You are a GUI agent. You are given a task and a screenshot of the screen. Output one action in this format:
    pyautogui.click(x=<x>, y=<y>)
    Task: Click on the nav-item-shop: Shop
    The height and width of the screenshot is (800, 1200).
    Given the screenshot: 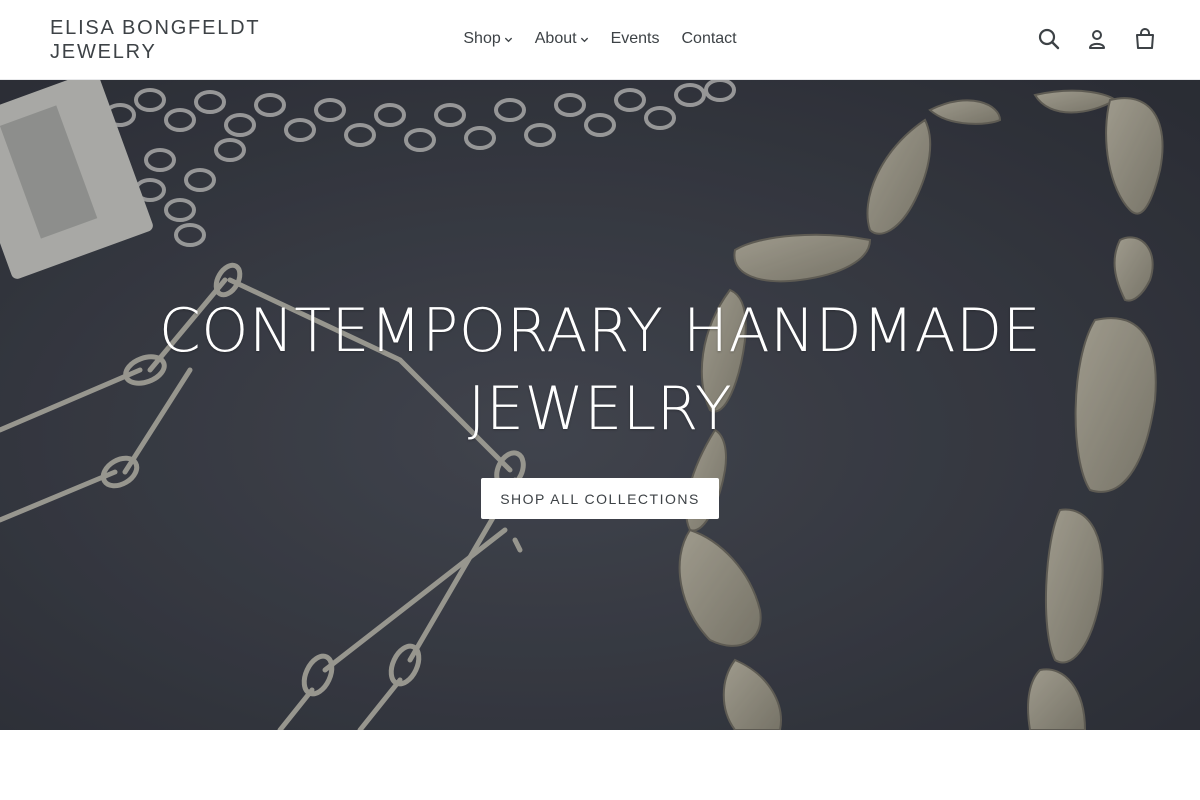 What is the action you would take?
    pyautogui.click(x=487, y=39)
    